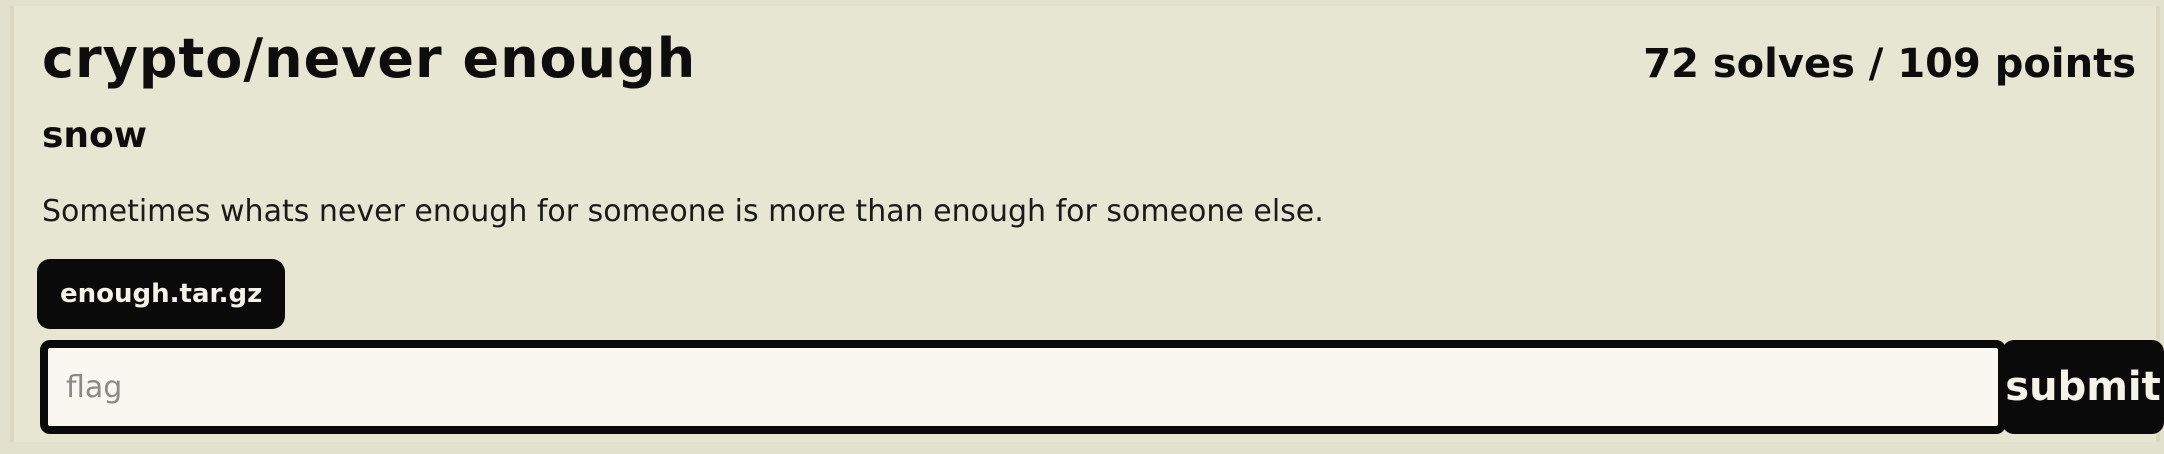 This screenshot has height=454, width=2164. What do you see at coordinates (2083, 387) in the screenshot?
I see `submit-button: submit` at bounding box center [2083, 387].